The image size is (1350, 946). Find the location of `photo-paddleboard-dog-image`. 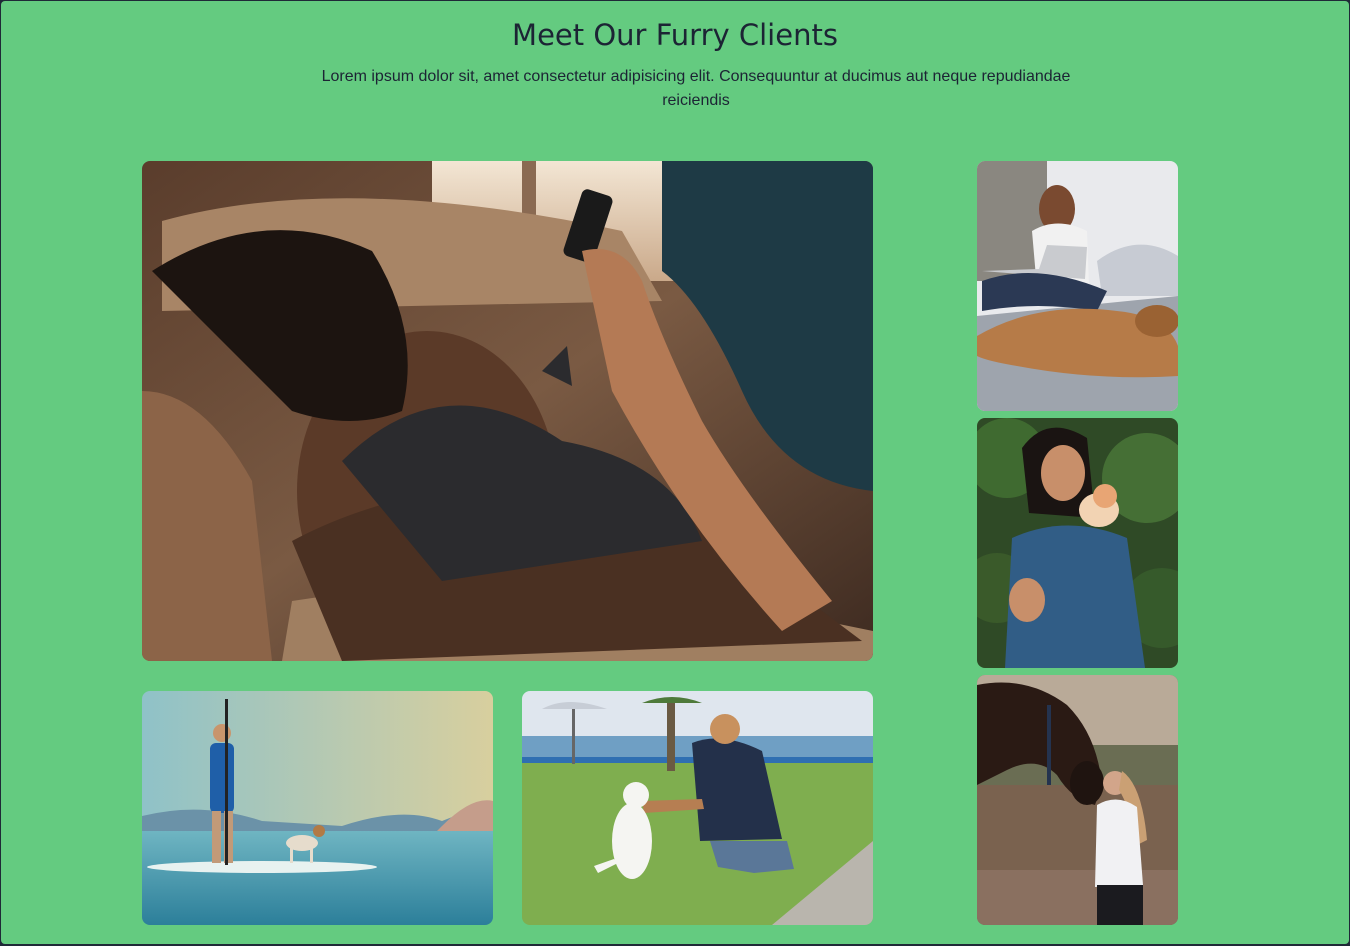

photo-paddleboard-dog-image is located at coordinates (317, 808).